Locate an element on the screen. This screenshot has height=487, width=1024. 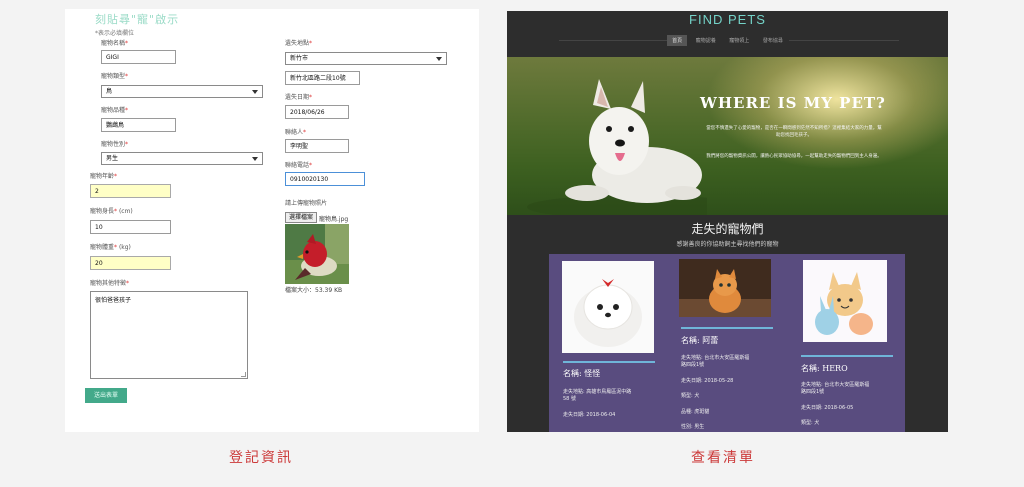
pet-card-line: 走失地點: 高雄市鳥鳳區泥中路 is located at coordinates (597, 392).